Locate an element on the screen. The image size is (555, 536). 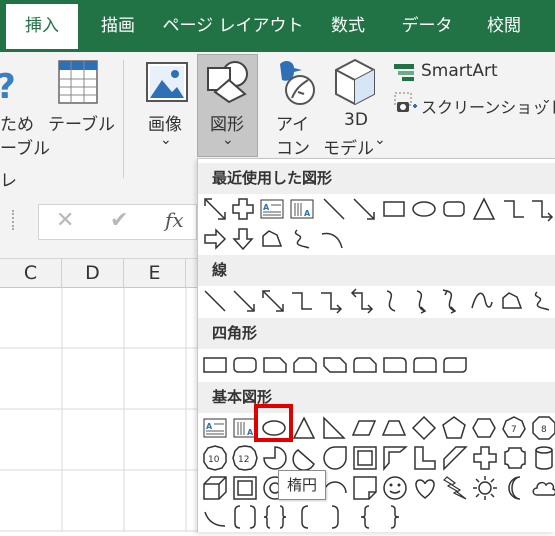
3d-model-label-1: 3D is located at coordinates (356, 120).